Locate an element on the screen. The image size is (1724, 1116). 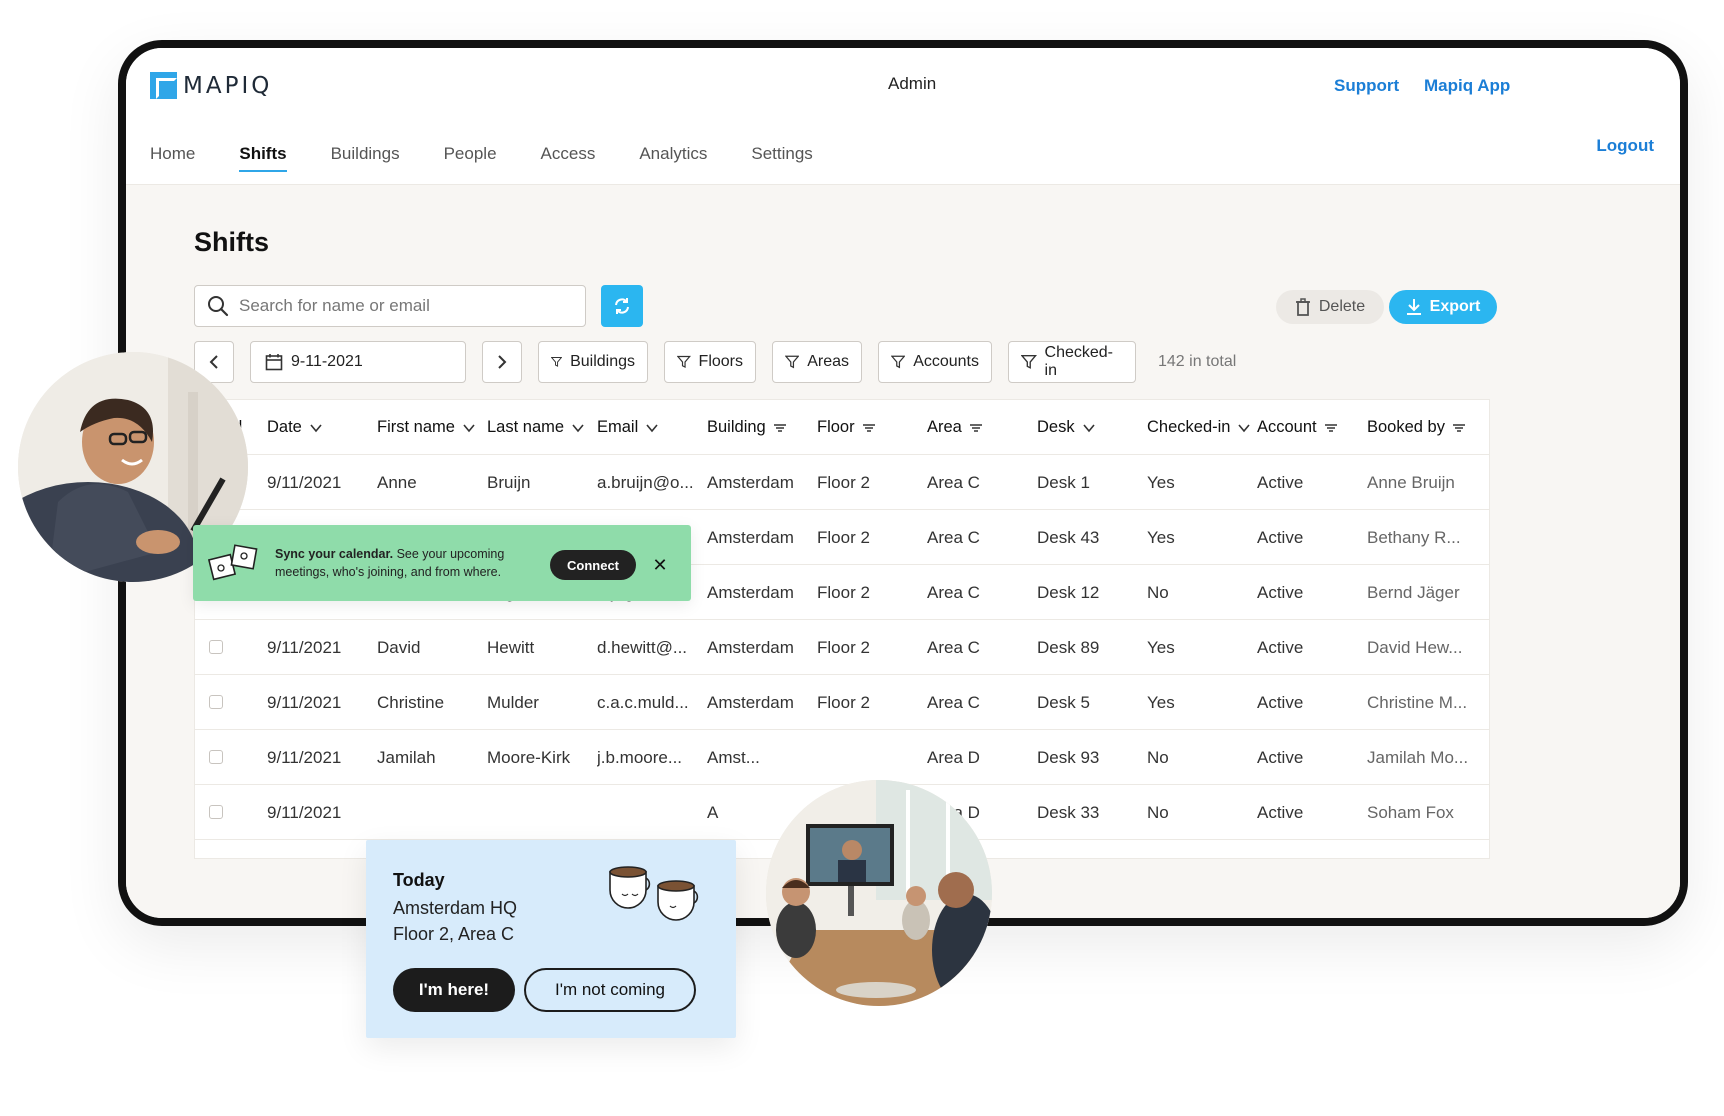
photo-meeting-room is located at coordinates (879, 893).